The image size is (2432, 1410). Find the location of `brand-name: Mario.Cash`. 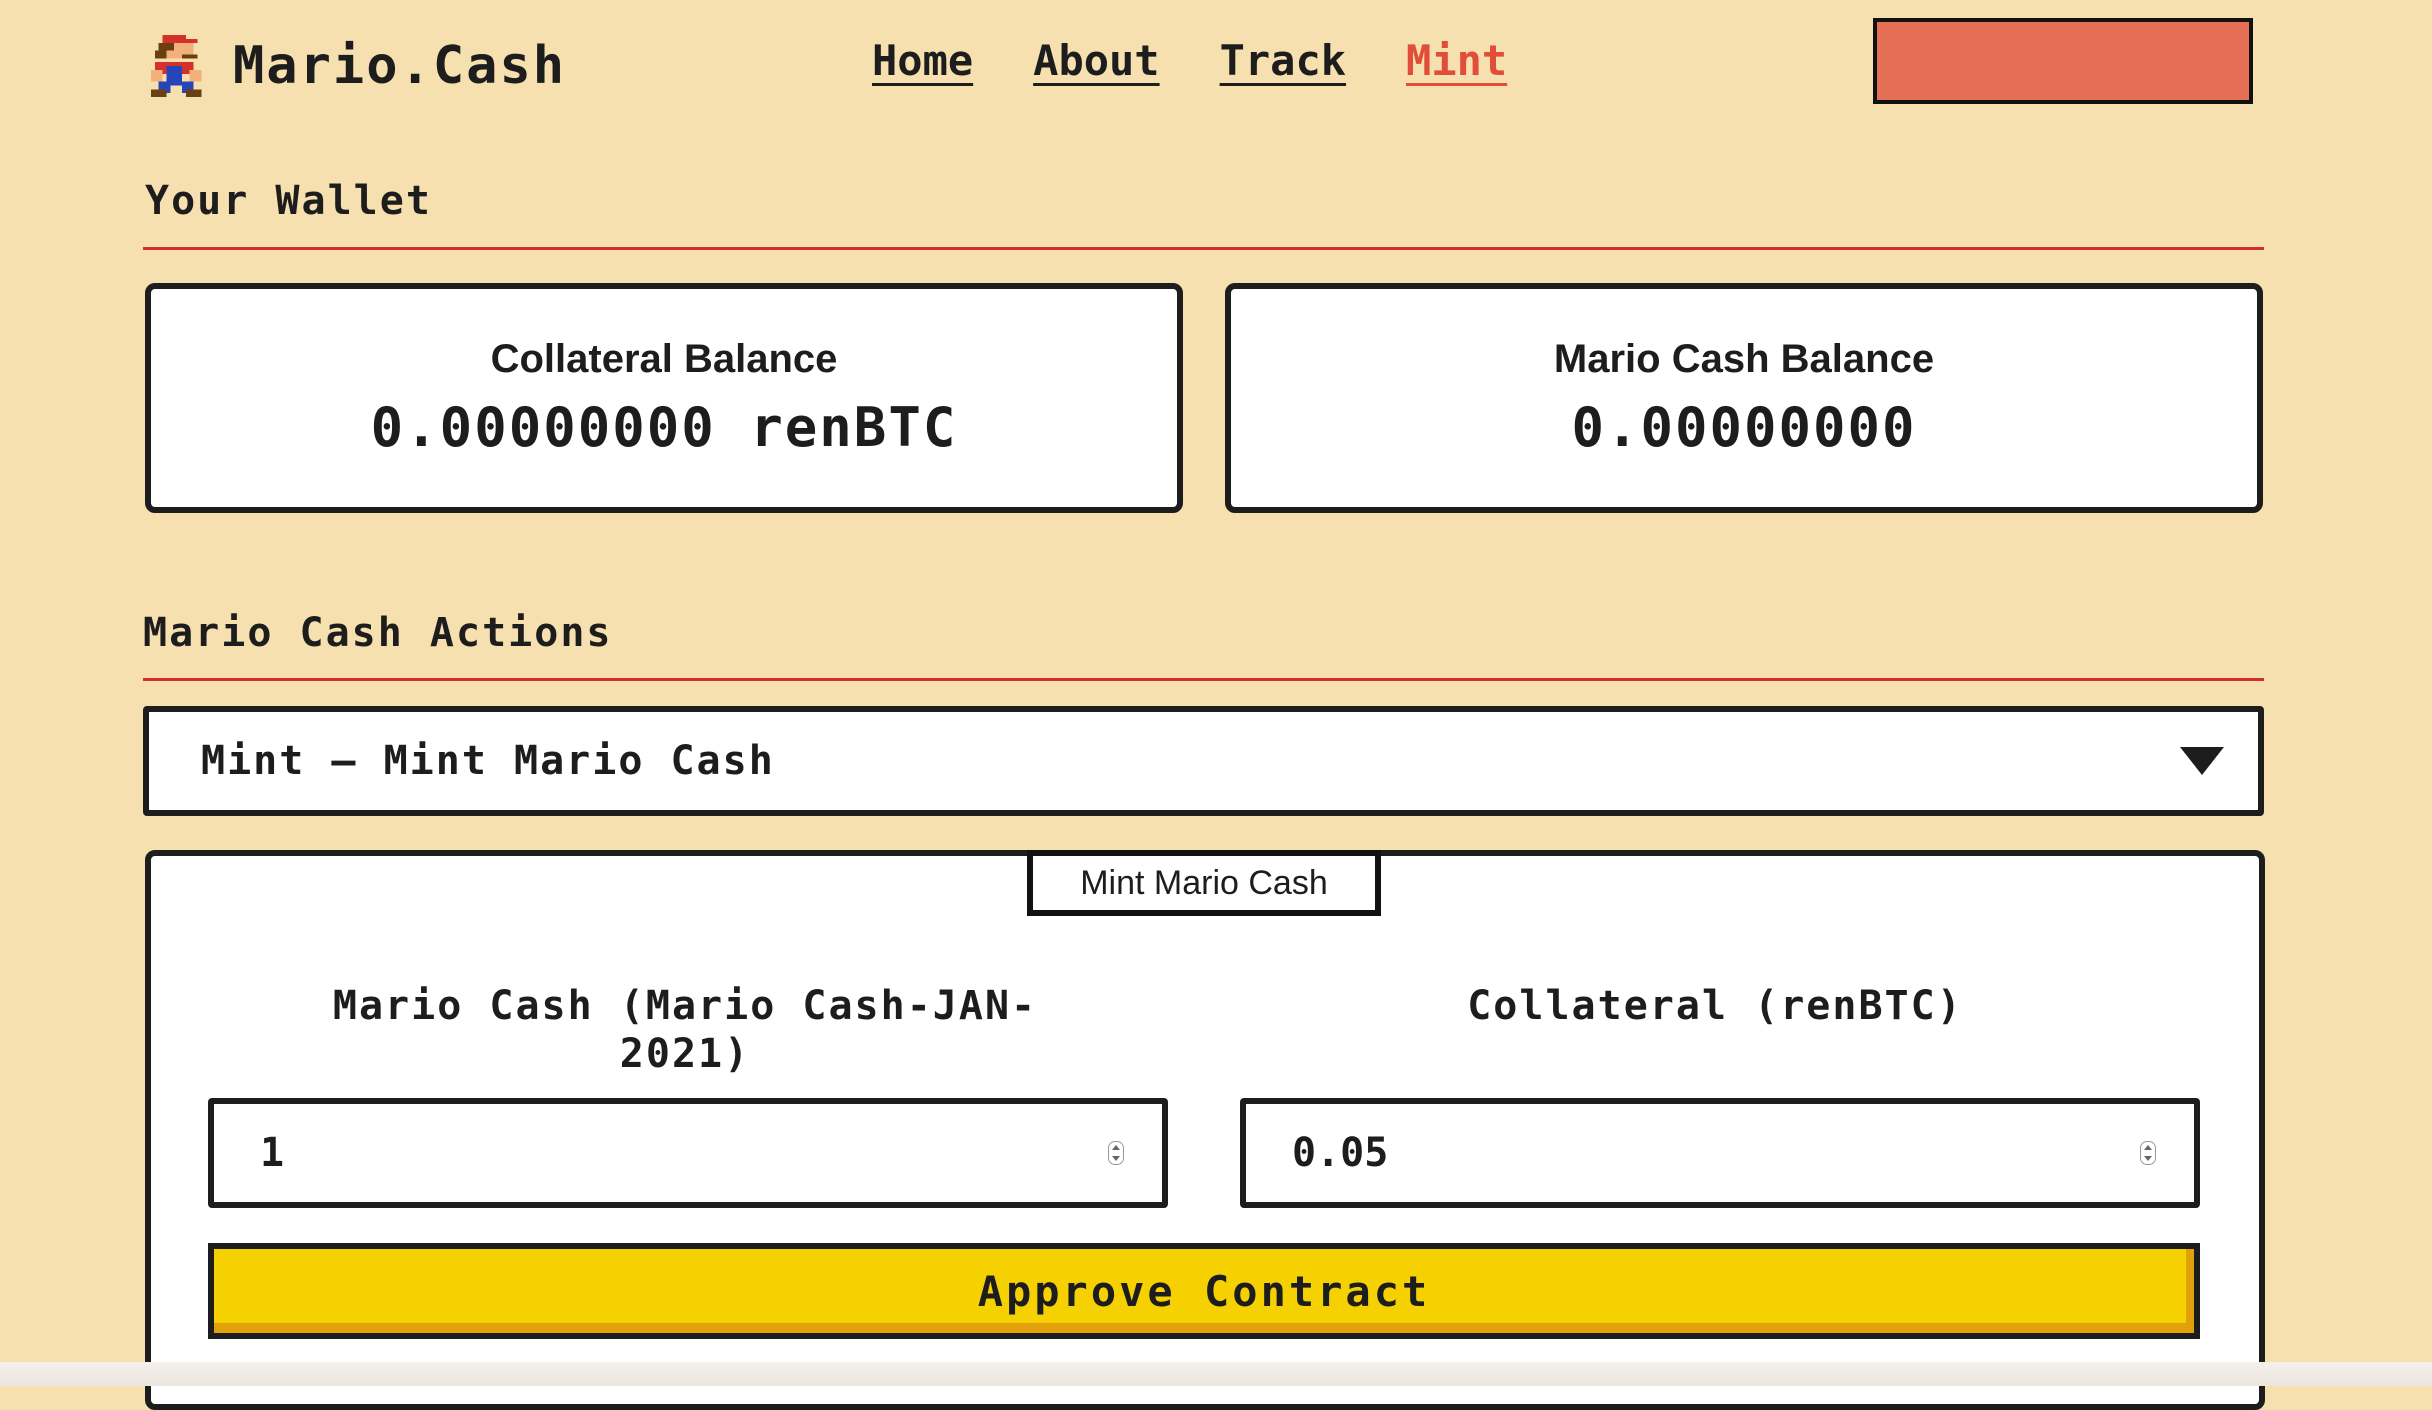

brand-name: Mario.Cash is located at coordinates (400, 66).